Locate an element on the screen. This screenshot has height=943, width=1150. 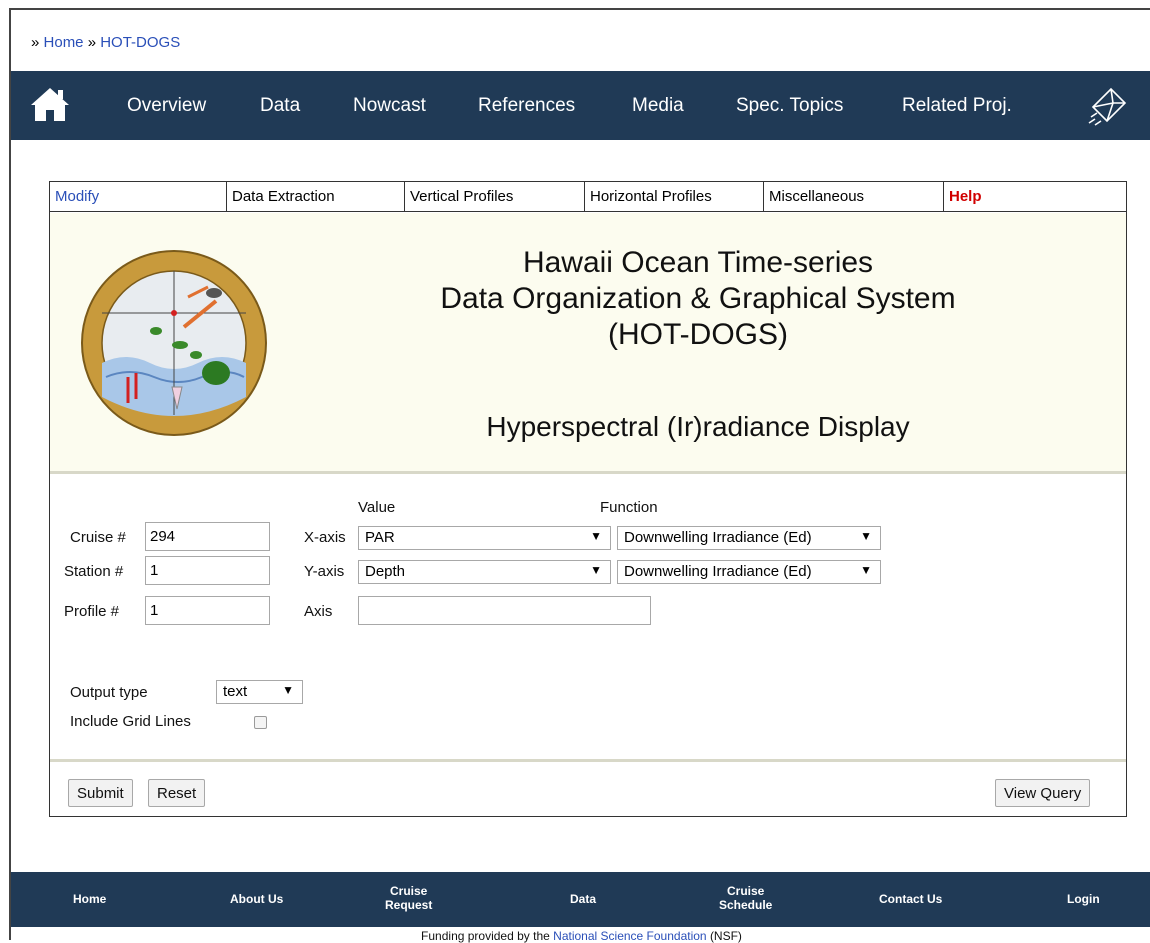
footer-data: Data is located at coordinates (583, 899).